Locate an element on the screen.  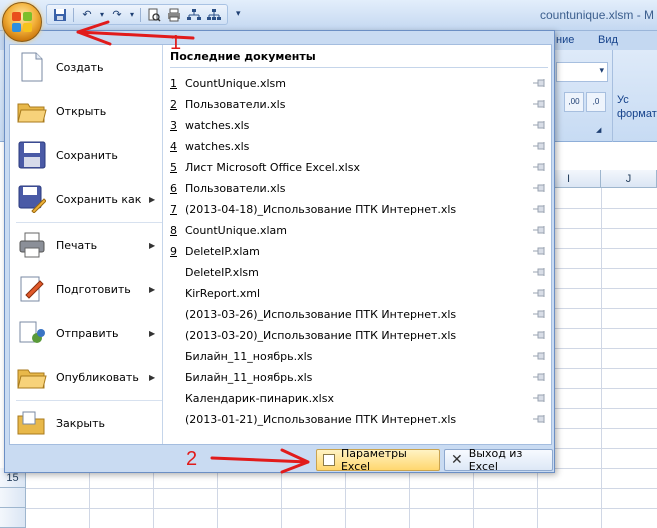
number-format-dropdown is located at coordinates (582, 72).